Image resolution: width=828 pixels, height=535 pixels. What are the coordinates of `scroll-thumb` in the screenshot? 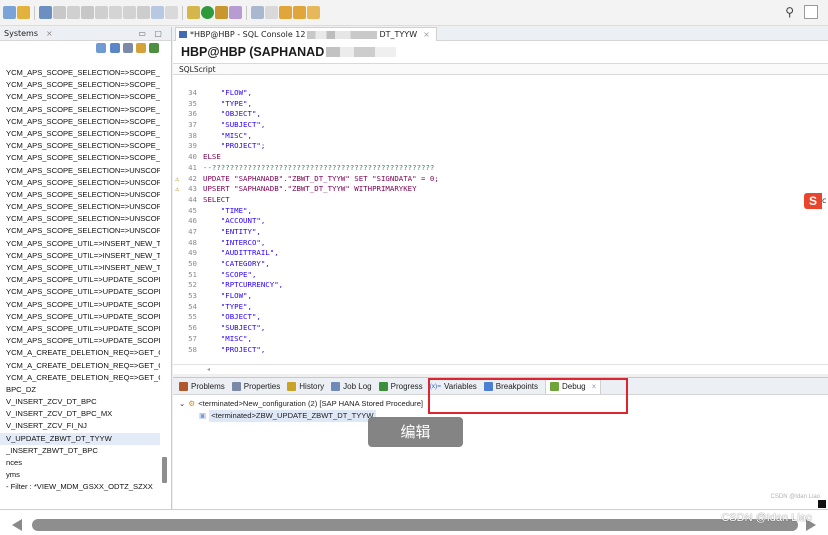 It's located at (415, 525).